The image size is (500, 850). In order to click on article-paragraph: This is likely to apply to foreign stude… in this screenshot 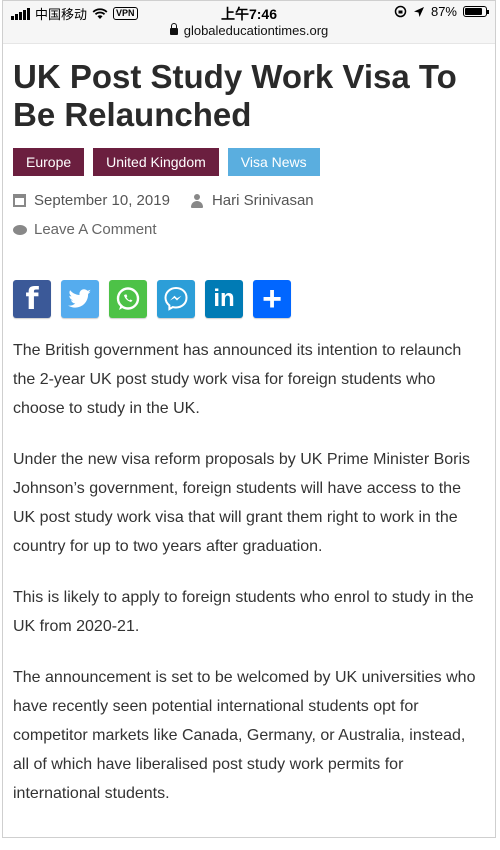, I will do `click(243, 612)`.